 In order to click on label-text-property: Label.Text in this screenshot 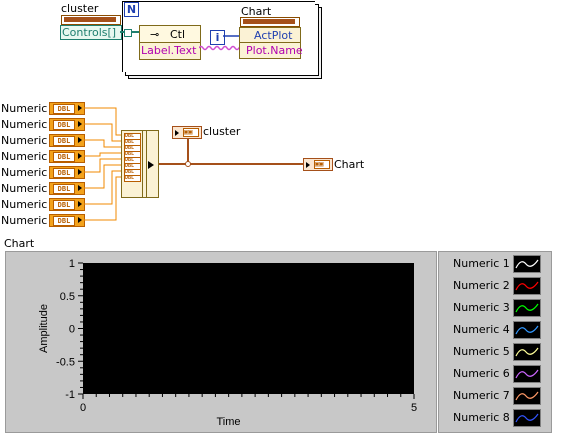, I will do `click(169, 50)`.